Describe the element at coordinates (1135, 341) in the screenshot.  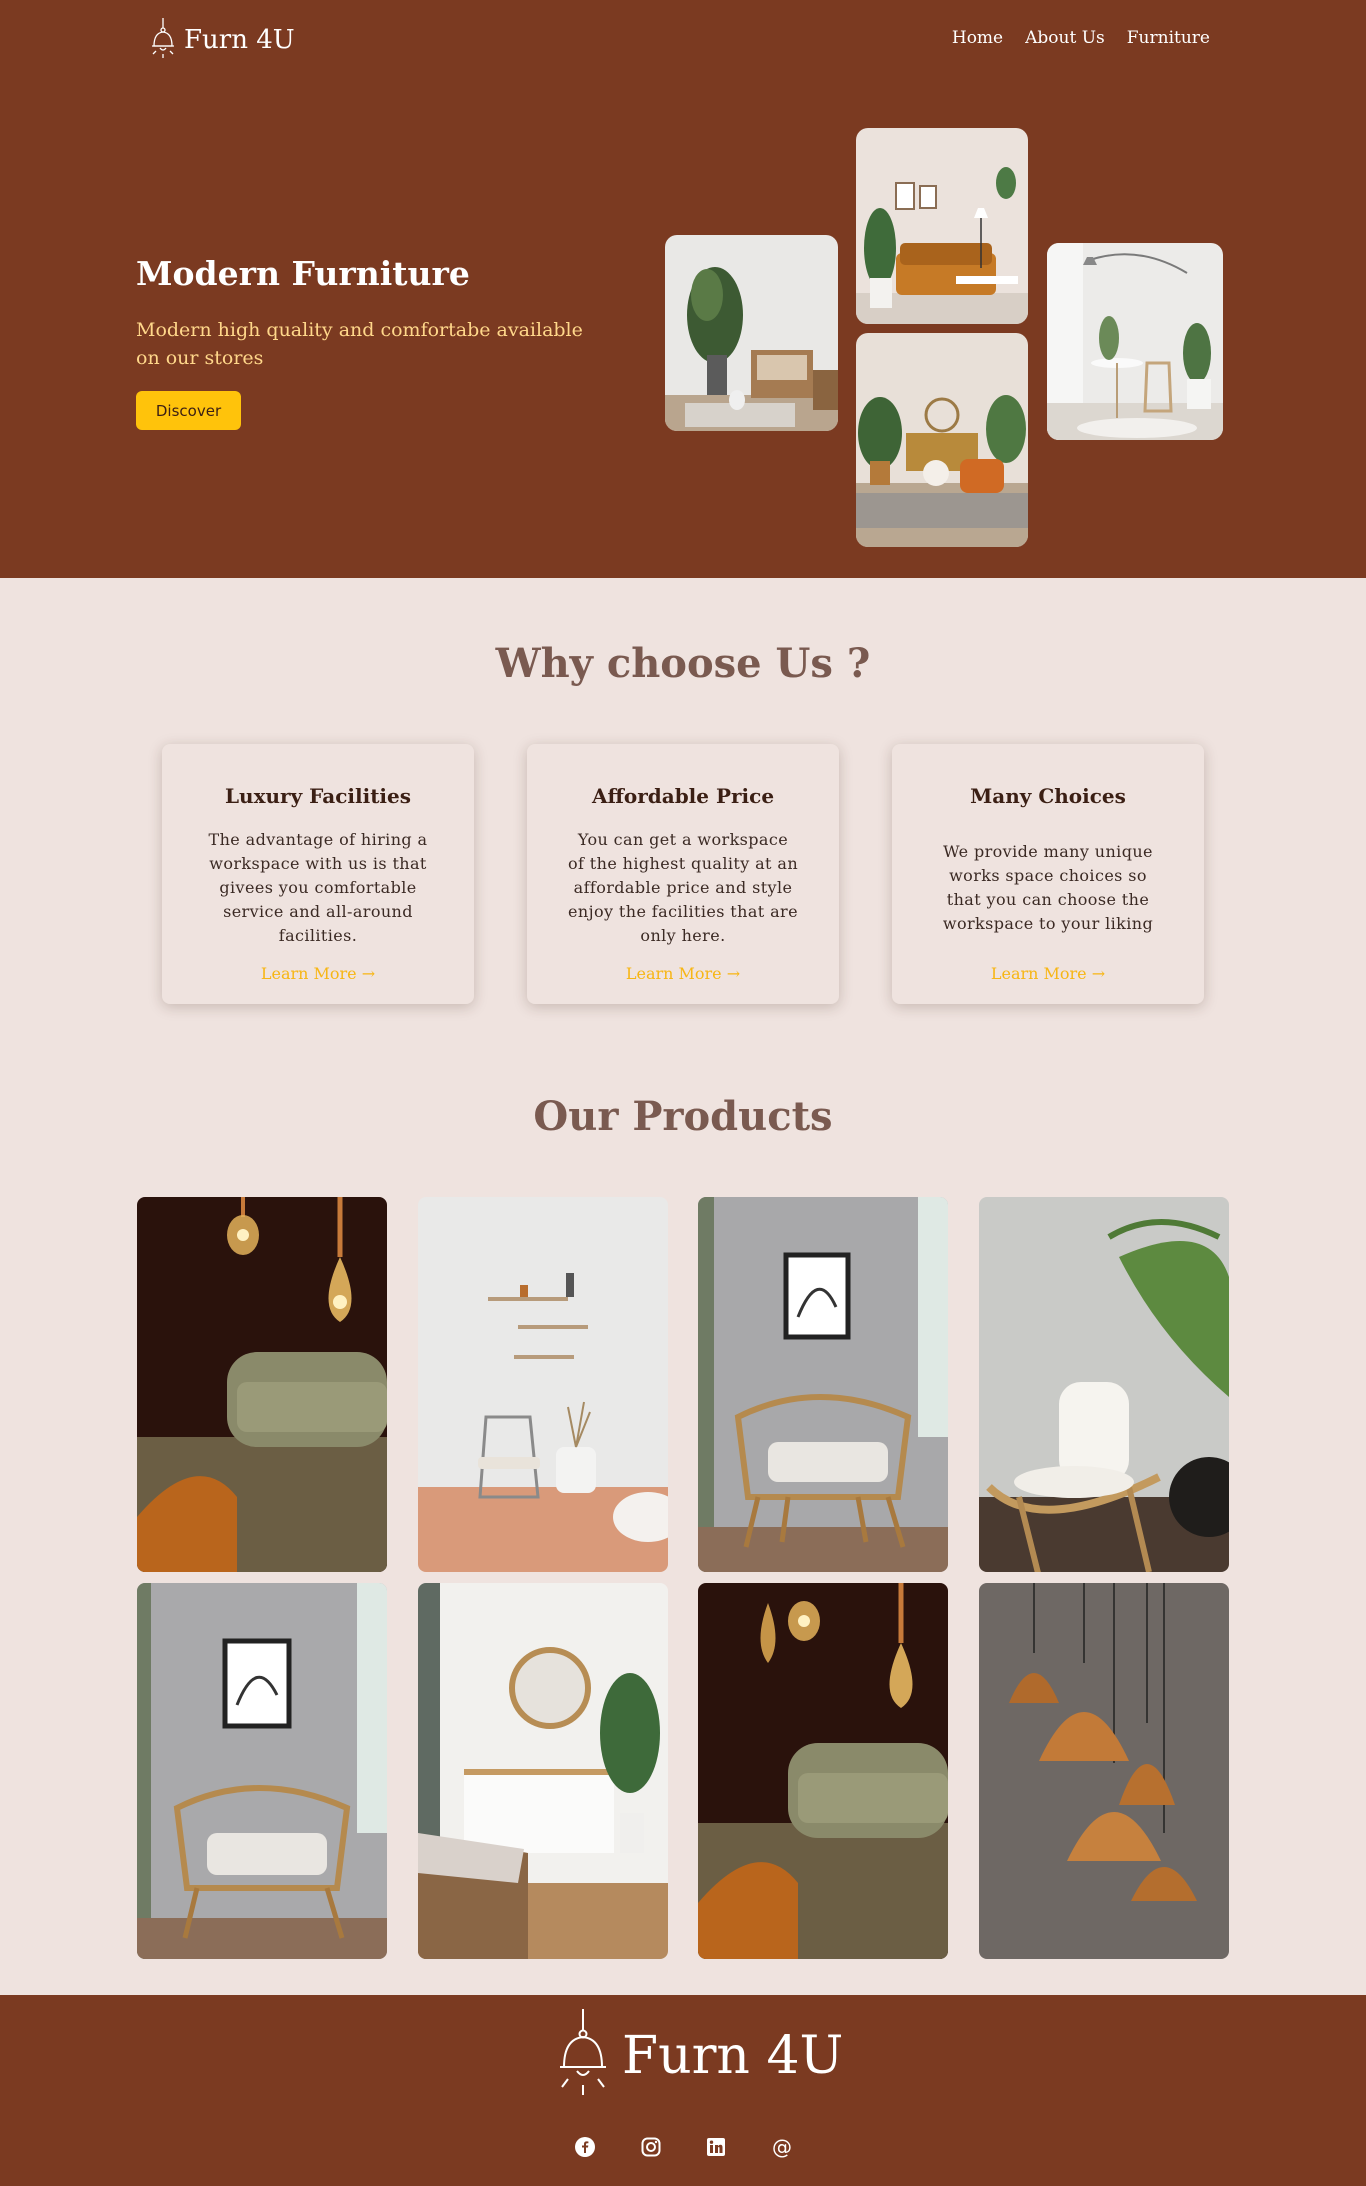
I see `hero-photo-dining-corner` at that location.